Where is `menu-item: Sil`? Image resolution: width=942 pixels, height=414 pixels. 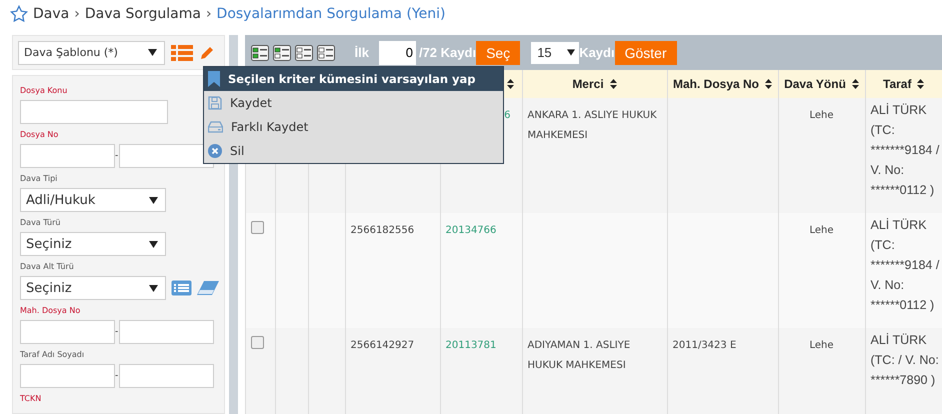 menu-item: Sil is located at coordinates (353, 151).